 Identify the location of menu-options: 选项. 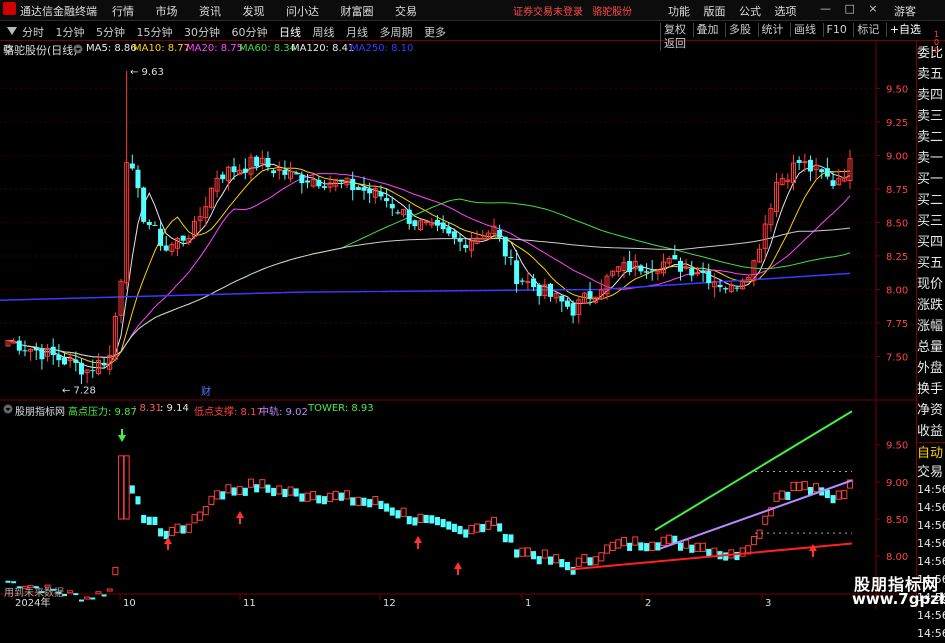
(786, 11).